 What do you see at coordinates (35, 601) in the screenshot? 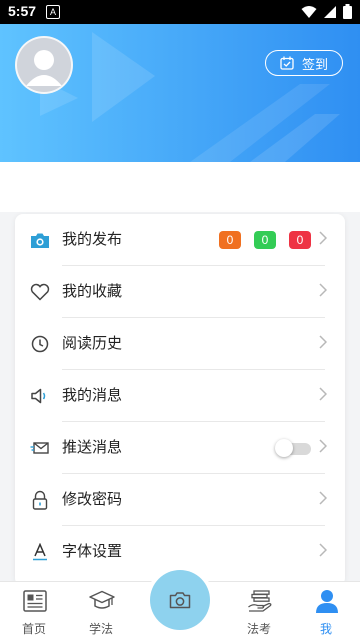
I see `newspaper-icon` at bounding box center [35, 601].